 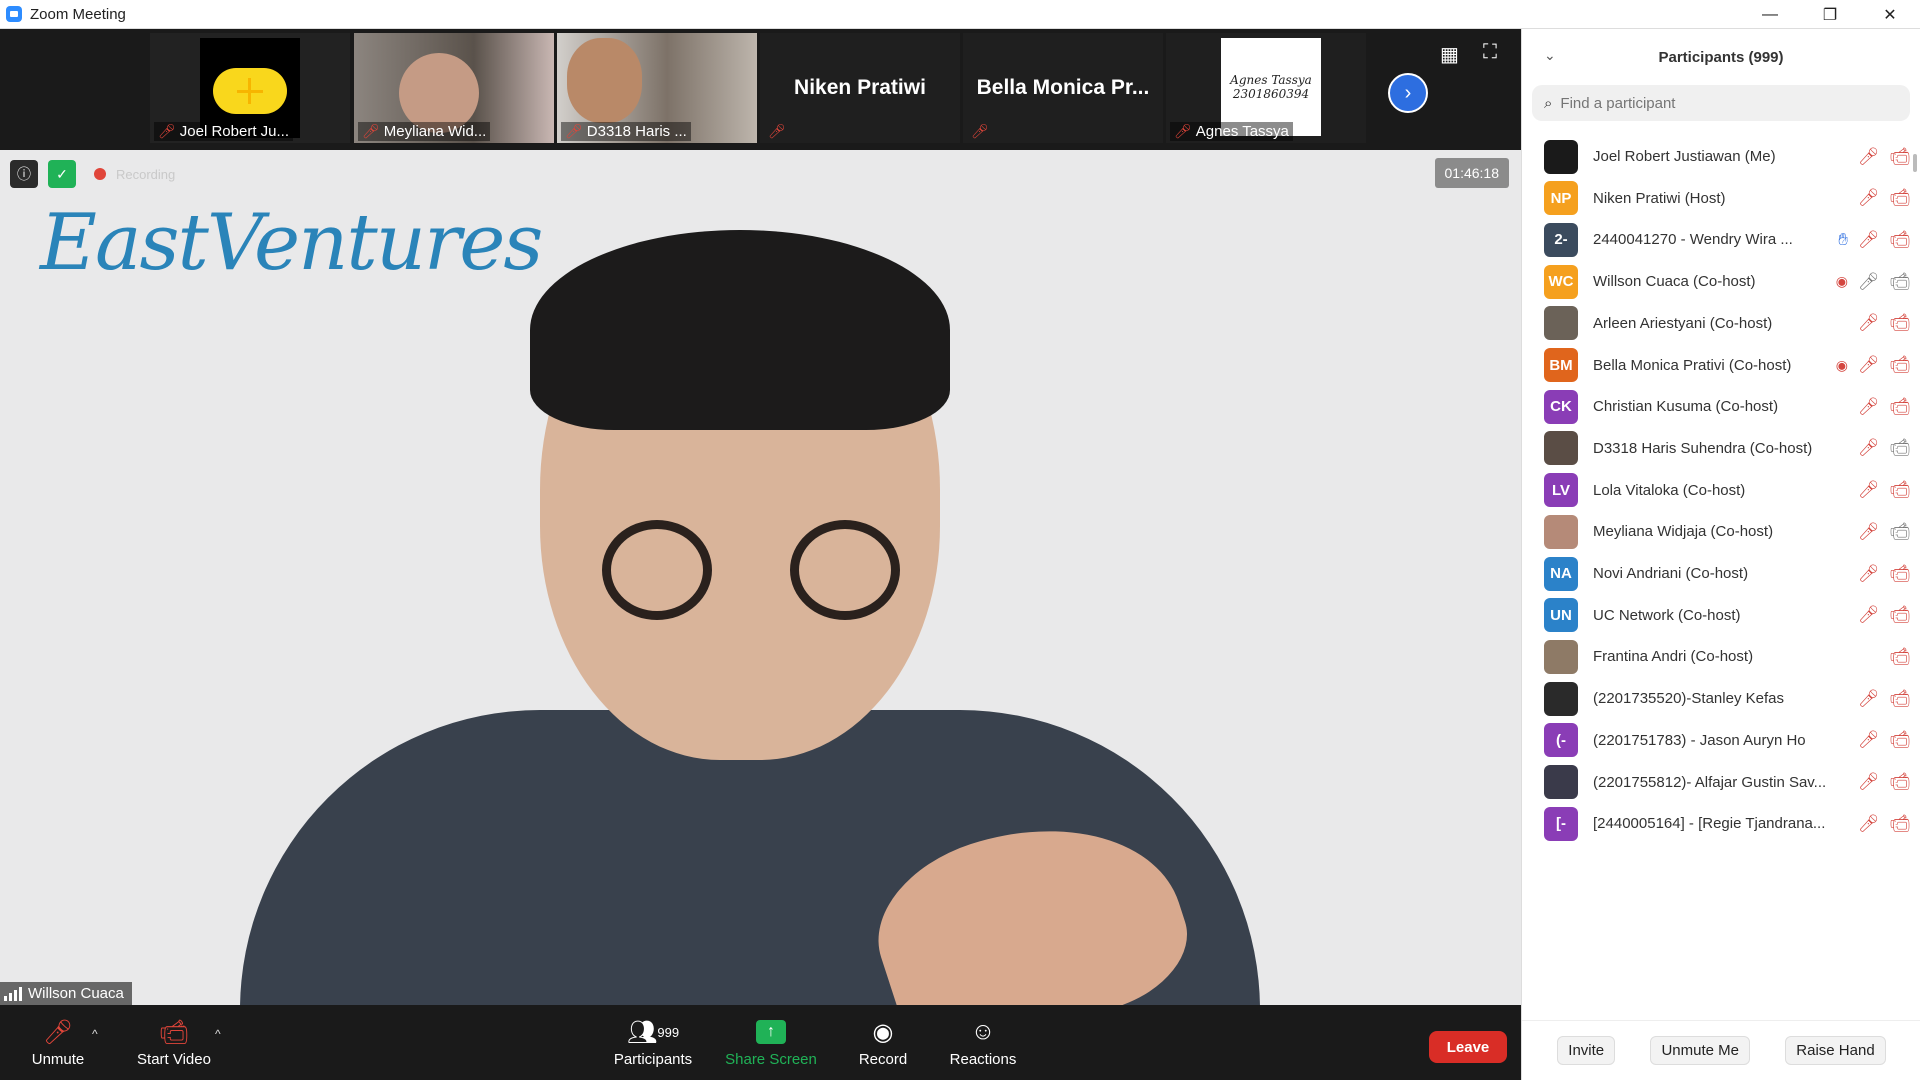 What do you see at coordinates (653, 1059) in the screenshot?
I see `participants-label: Participants` at bounding box center [653, 1059].